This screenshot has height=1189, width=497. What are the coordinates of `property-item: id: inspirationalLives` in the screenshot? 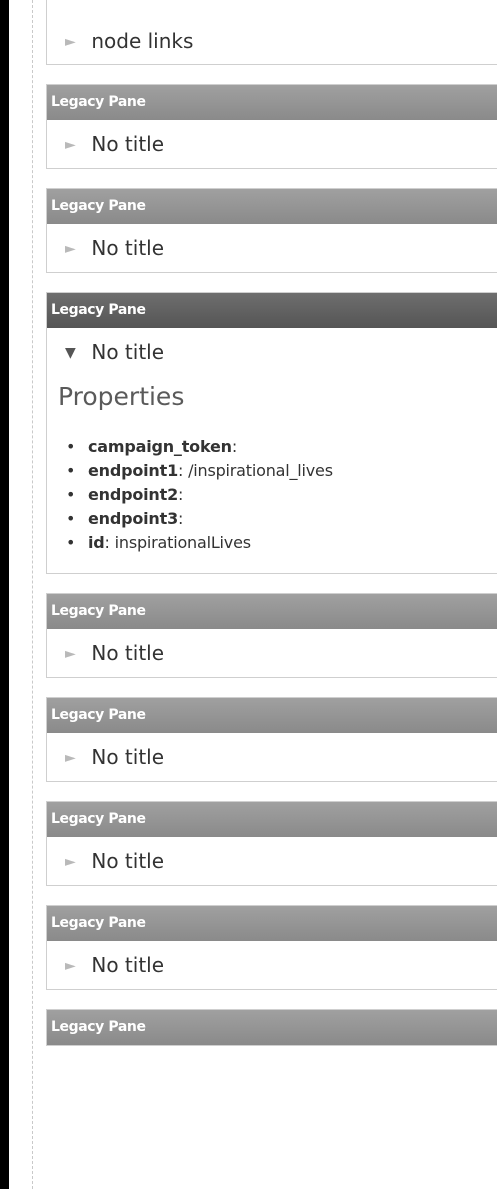 It's located at (281, 543).